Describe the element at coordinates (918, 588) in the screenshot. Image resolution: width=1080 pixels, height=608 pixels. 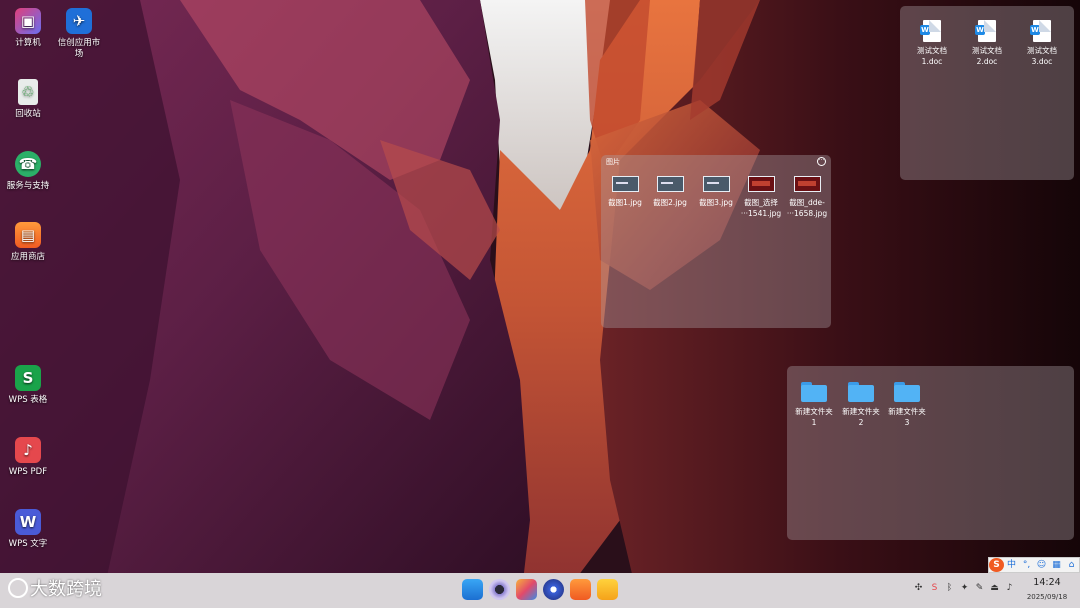
I see `network-icon: ✣` at that location.